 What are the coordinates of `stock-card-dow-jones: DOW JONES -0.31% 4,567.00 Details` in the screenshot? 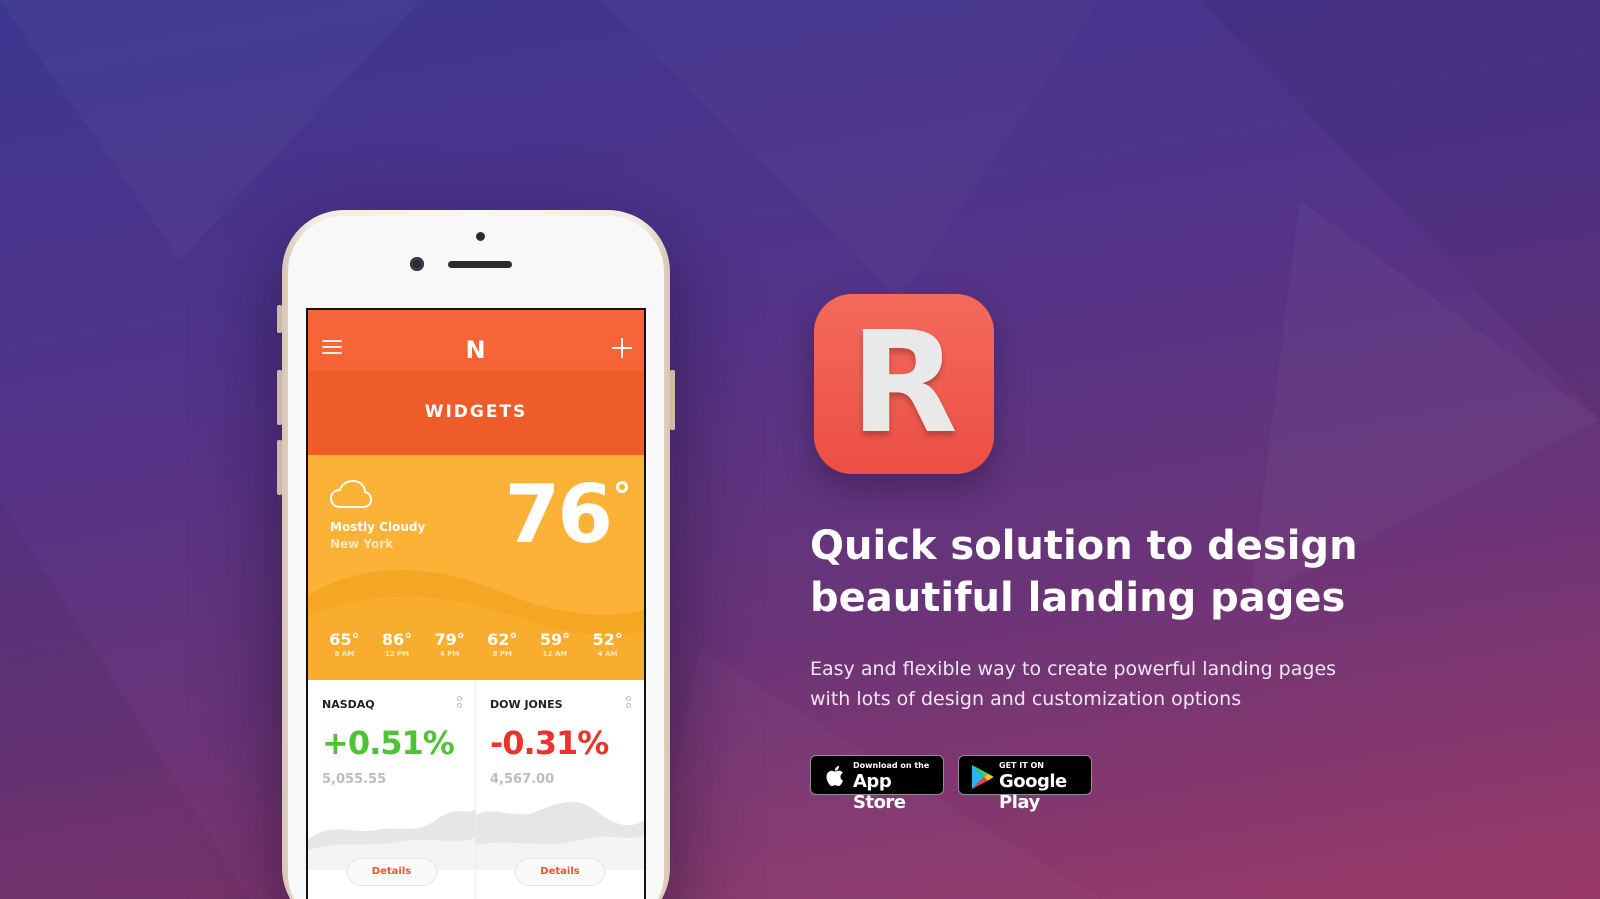 It's located at (560, 789).